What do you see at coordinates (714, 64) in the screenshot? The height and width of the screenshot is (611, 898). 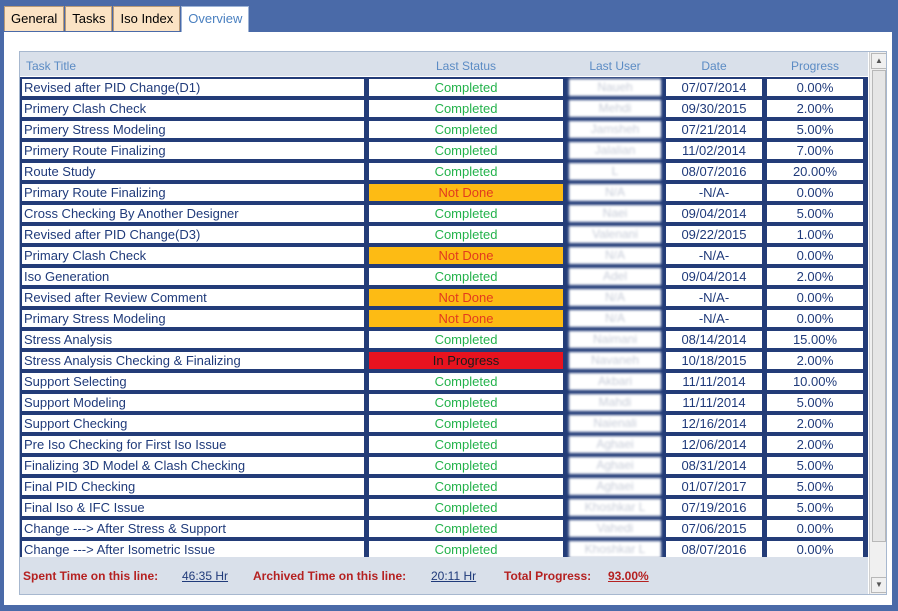 I see `column-header-date: Date` at bounding box center [714, 64].